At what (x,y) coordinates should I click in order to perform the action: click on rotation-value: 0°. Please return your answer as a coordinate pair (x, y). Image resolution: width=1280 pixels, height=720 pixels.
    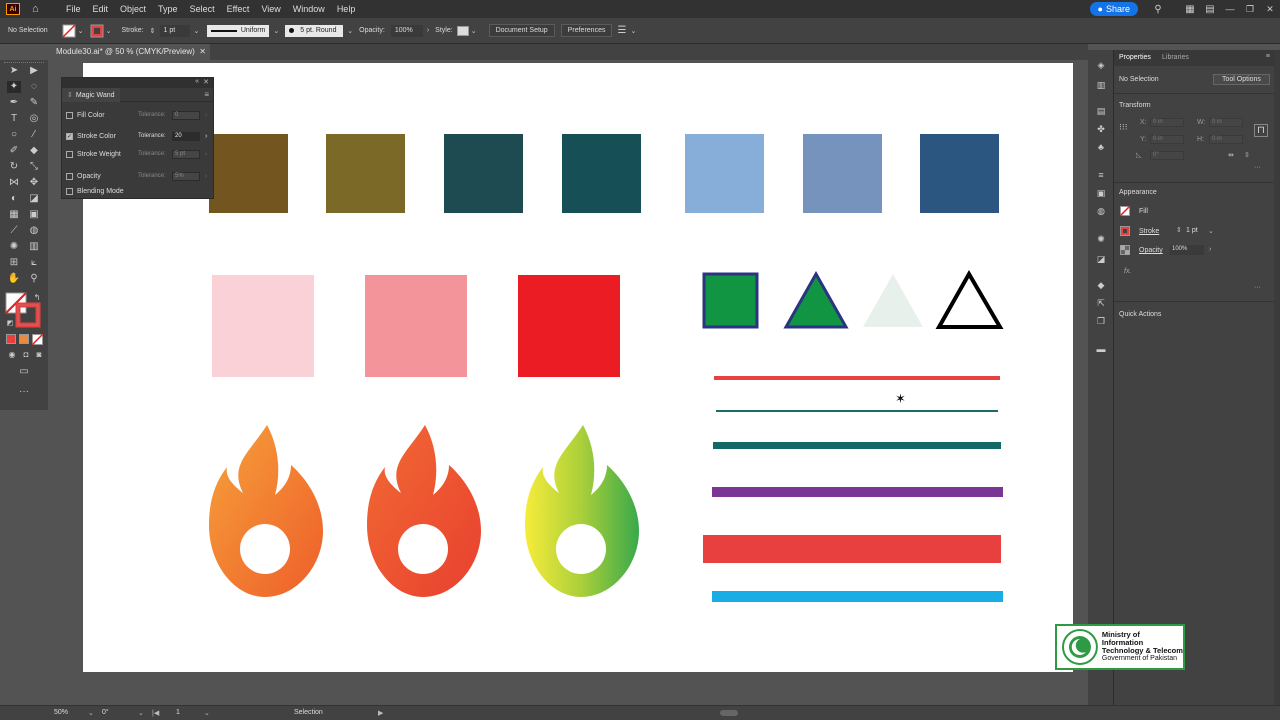
    Looking at the image, I should click on (105, 712).